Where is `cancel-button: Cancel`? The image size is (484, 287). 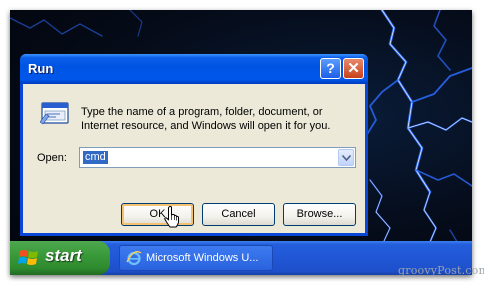
cancel-button: Cancel is located at coordinates (238, 214).